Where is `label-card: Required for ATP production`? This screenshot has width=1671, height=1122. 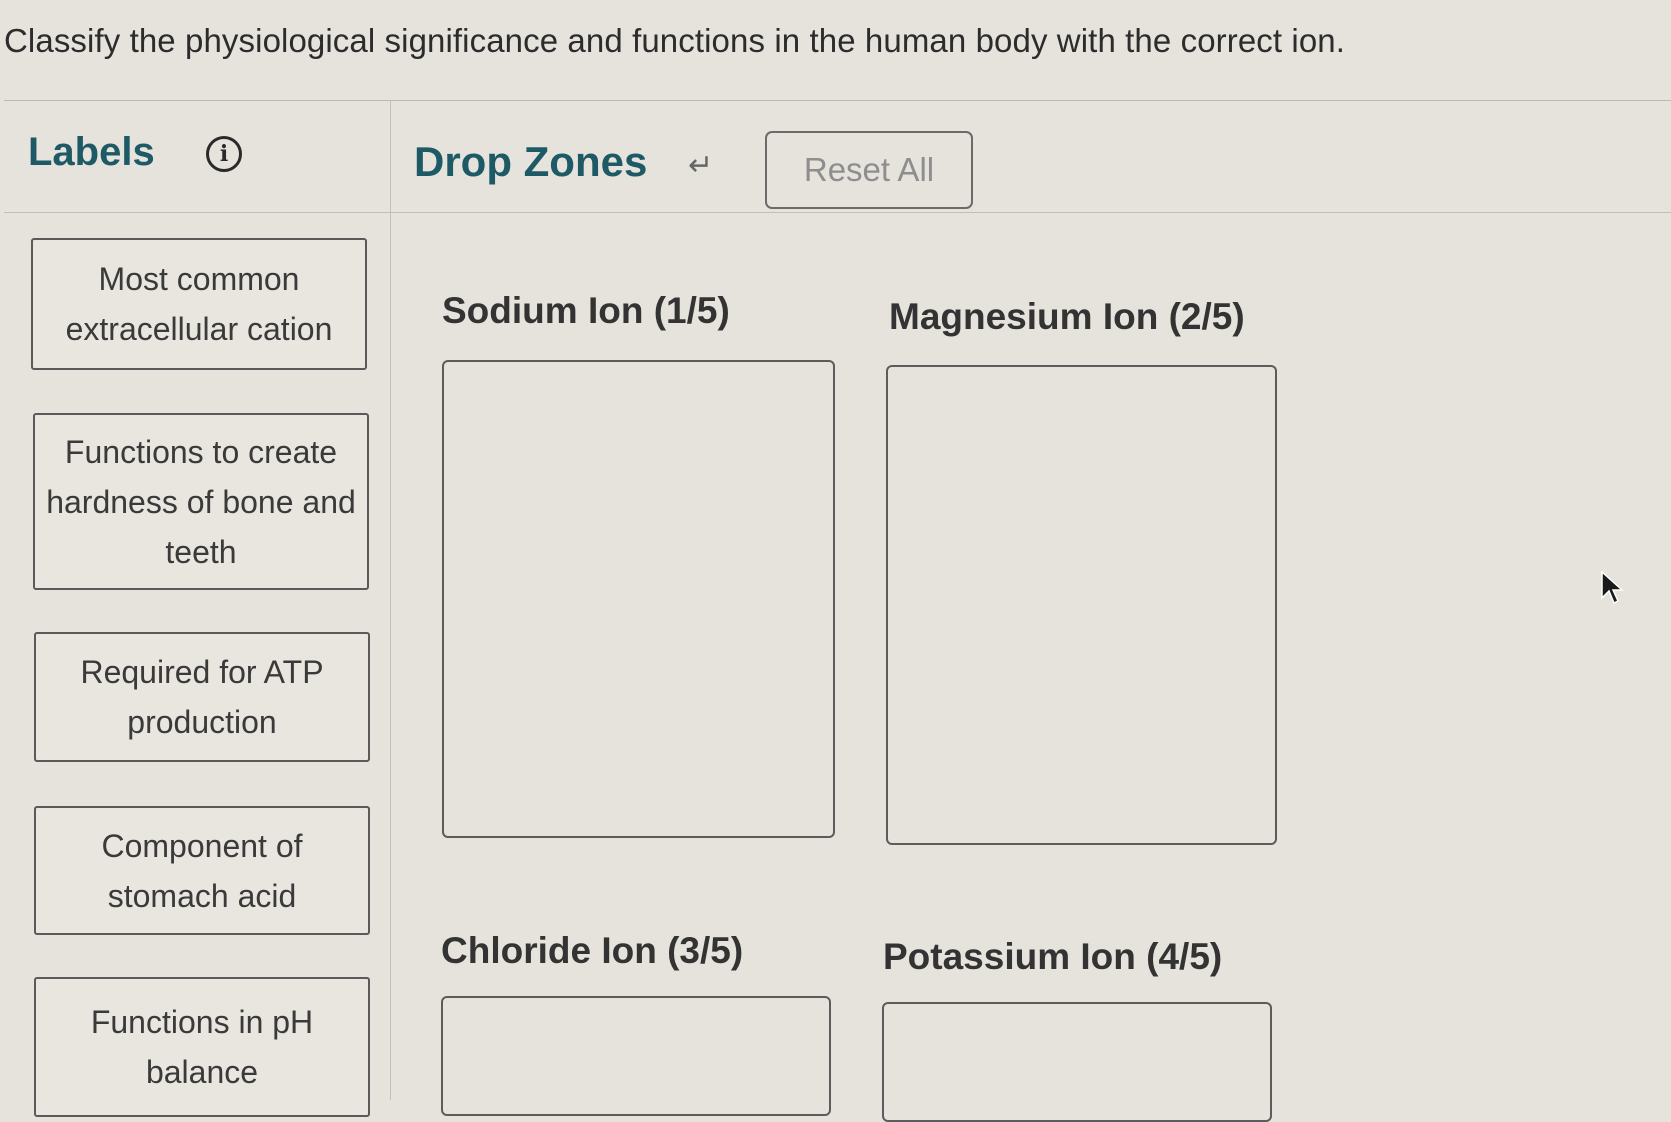 label-card: Required for ATP production is located at coordinates (202, 697).